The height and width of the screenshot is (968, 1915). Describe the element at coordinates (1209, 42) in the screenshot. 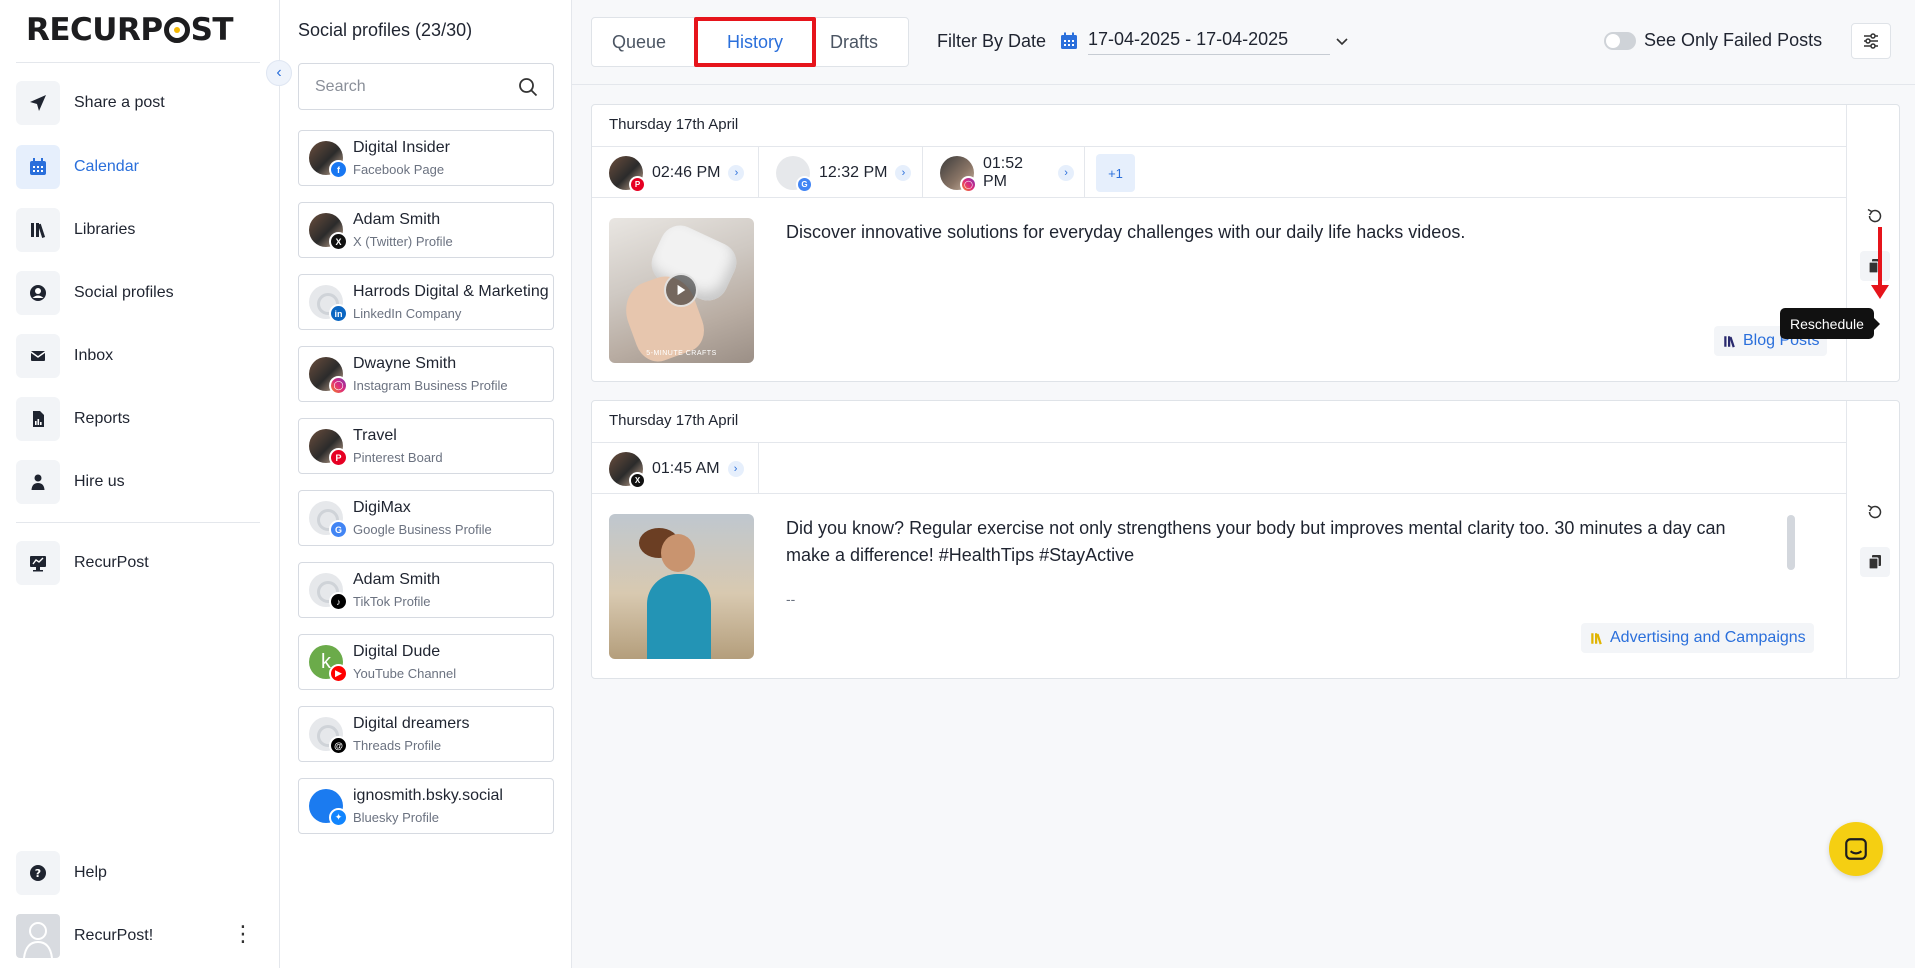

I see `date-range-input: 17-04-2025 - 17-04-2025` at that location.